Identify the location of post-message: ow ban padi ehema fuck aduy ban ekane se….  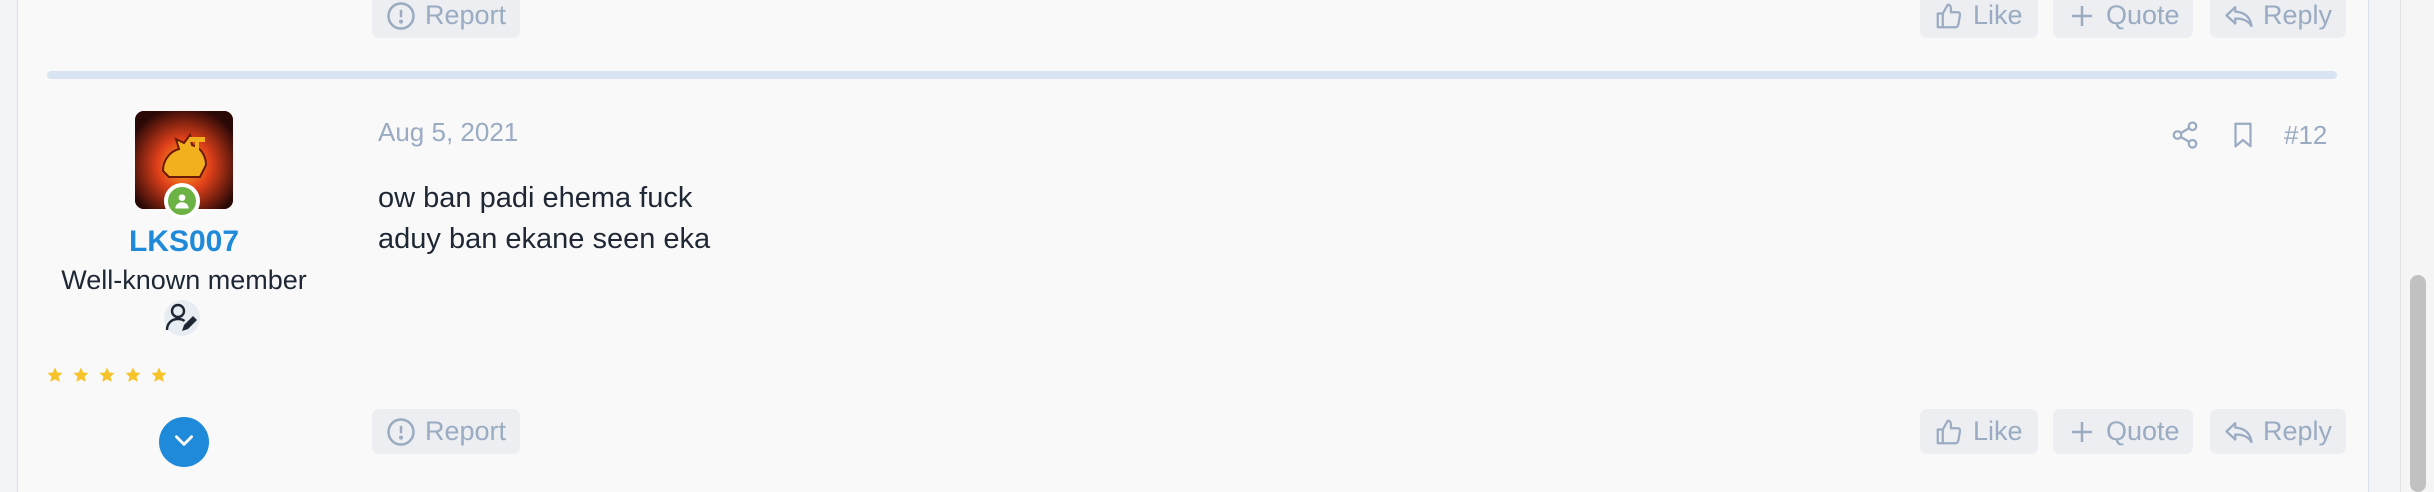
(544, 219).